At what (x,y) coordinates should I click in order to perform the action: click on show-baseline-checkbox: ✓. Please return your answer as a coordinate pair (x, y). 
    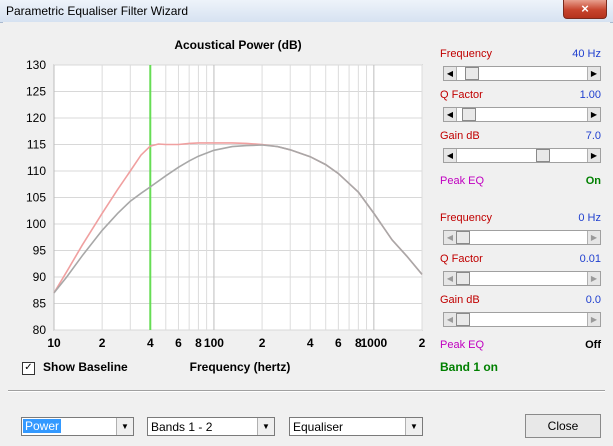
    Looking at the image, I should click on (28, 368).